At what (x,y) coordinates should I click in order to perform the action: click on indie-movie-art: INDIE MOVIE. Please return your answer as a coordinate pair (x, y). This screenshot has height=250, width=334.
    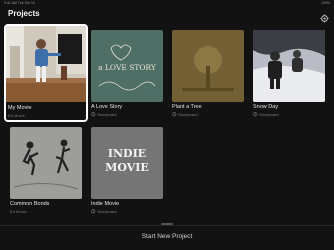
    Looking at the image, I should click on (127, 163).